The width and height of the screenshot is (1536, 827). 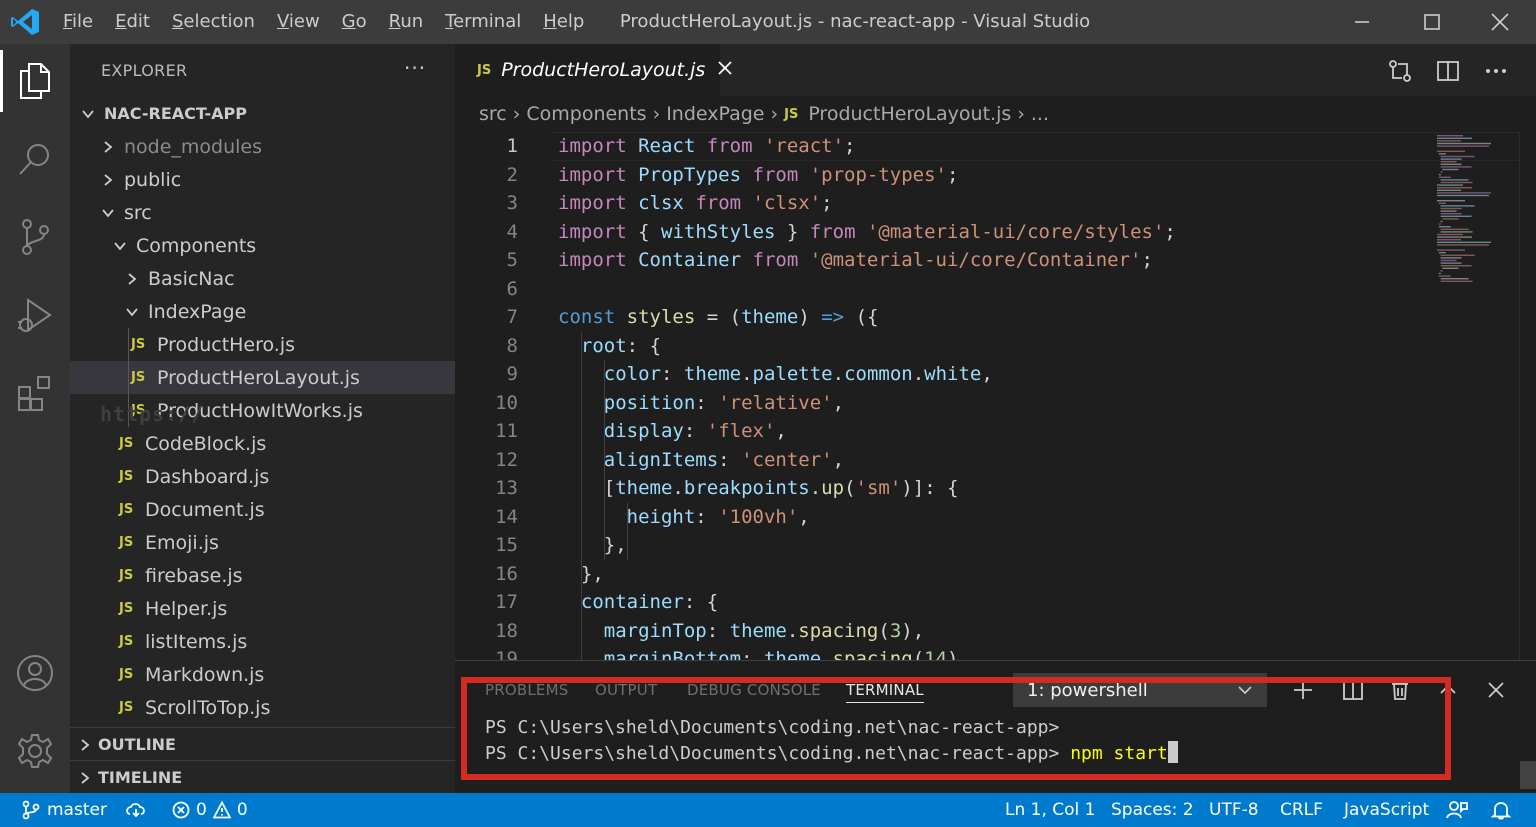 What do you see at coordinates (262, 777) in the screenshot?
I see `timeline-section: TIMELINE` at bounding box center [262, 777].